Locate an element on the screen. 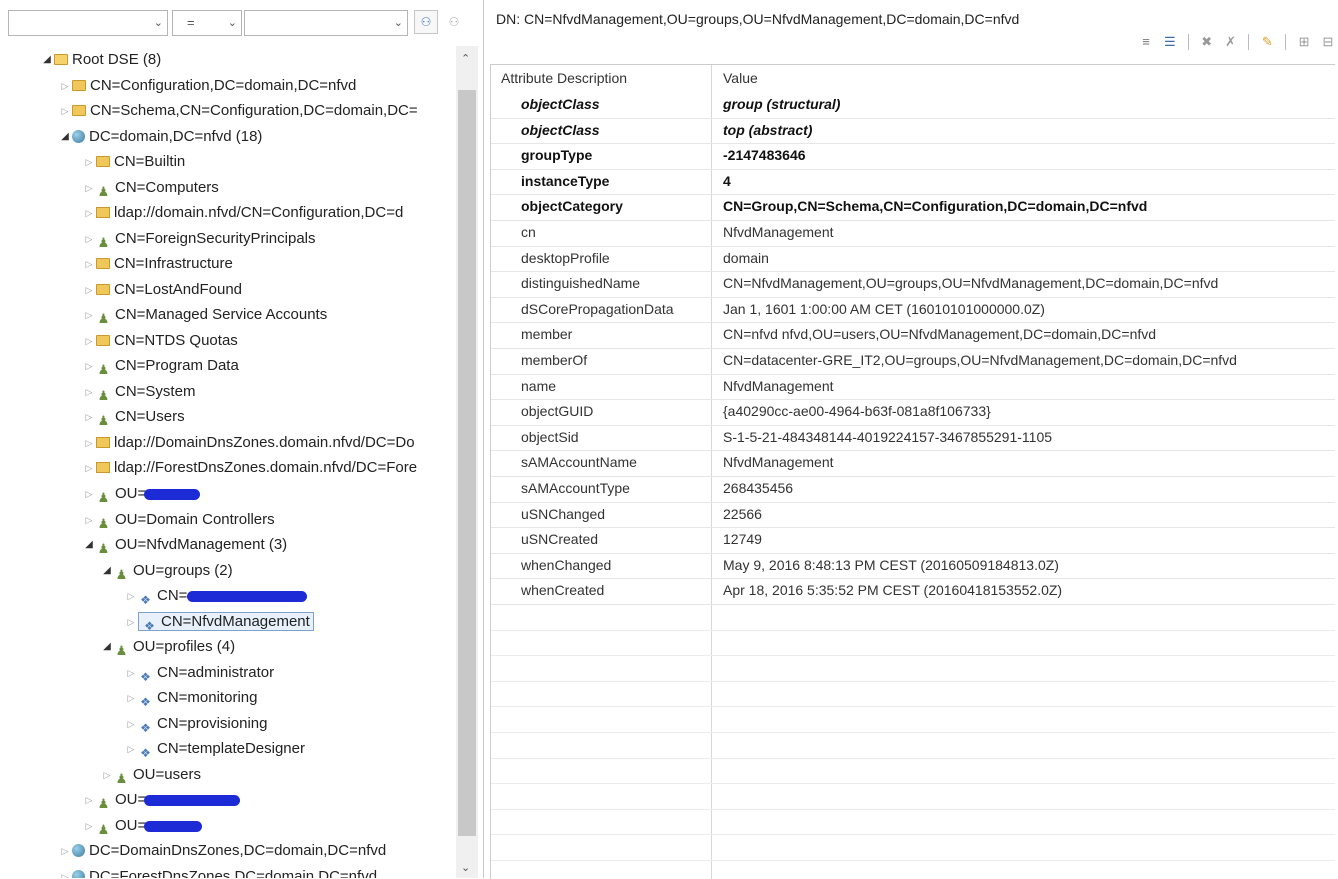 This screenshot has height=879, width=1338. scroll-up-icon: ⌃ is located at coordinates (465, 58).